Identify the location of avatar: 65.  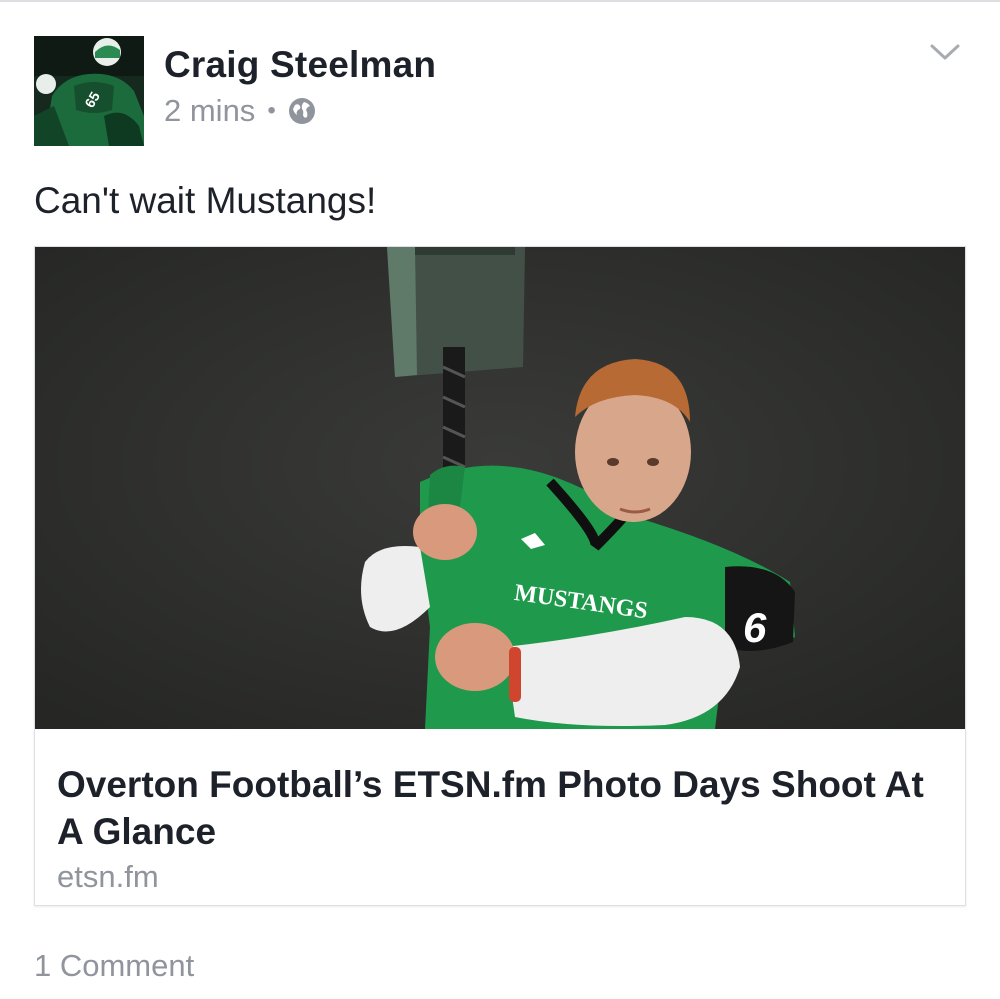
(89, 91).